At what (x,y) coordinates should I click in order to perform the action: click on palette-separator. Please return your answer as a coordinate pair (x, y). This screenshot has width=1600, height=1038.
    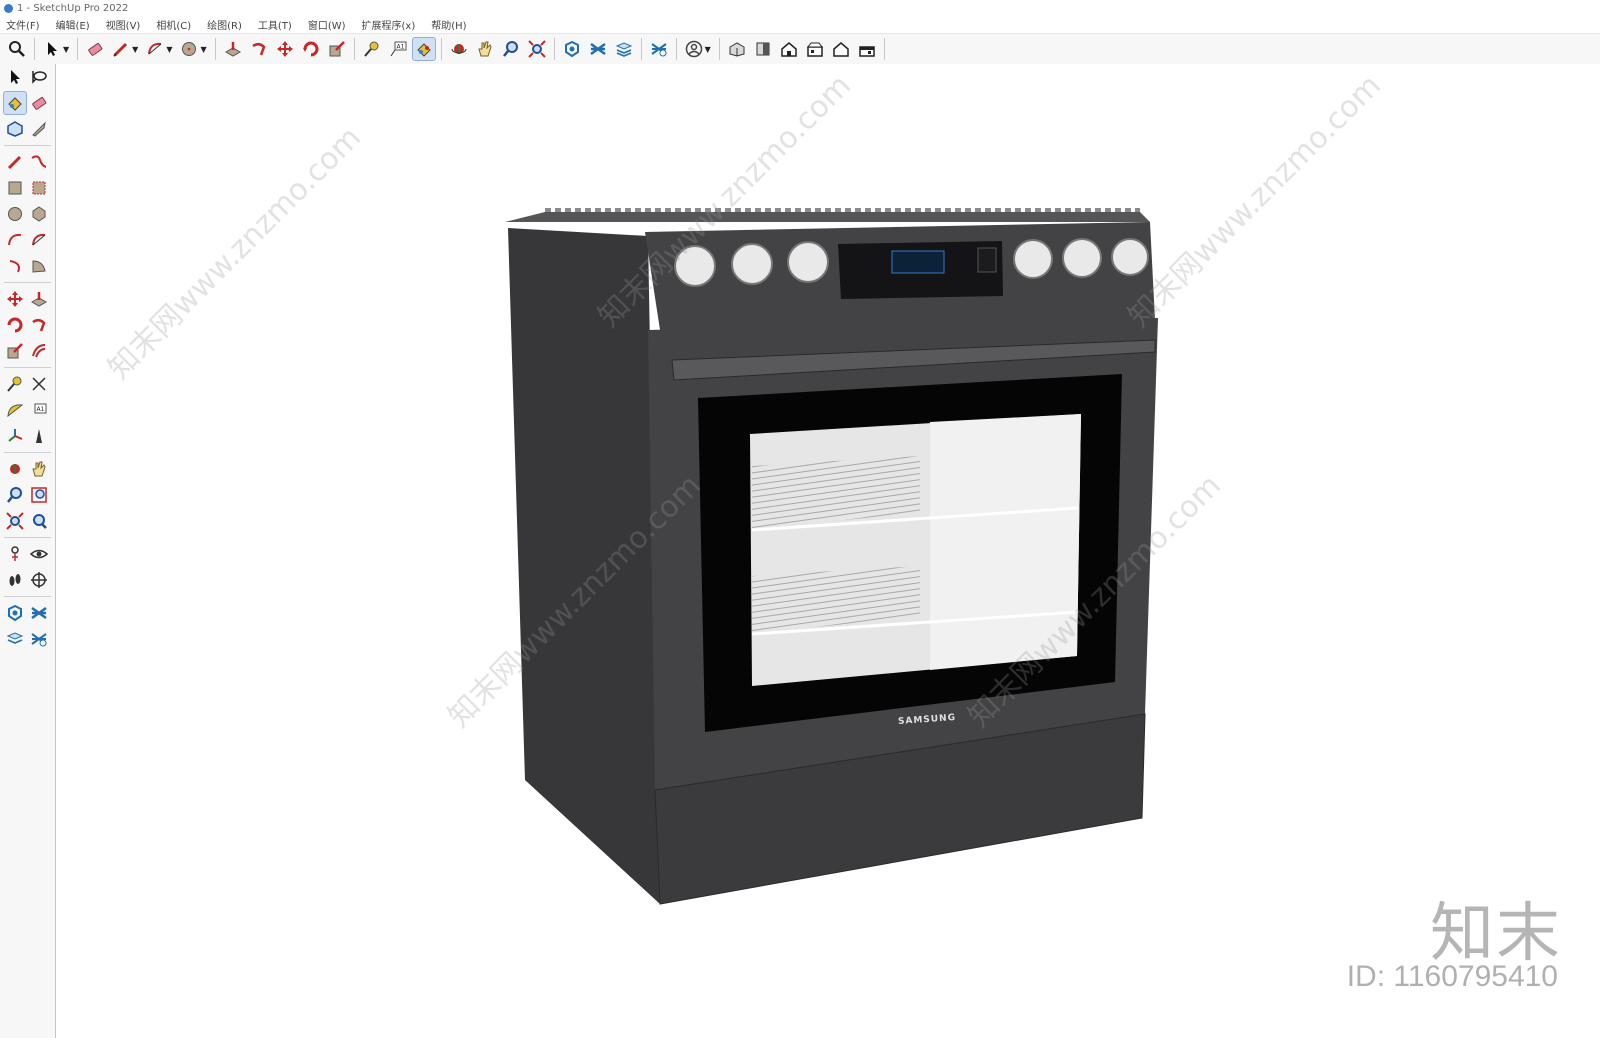
    Looking at the image, I should click on (27, 452).